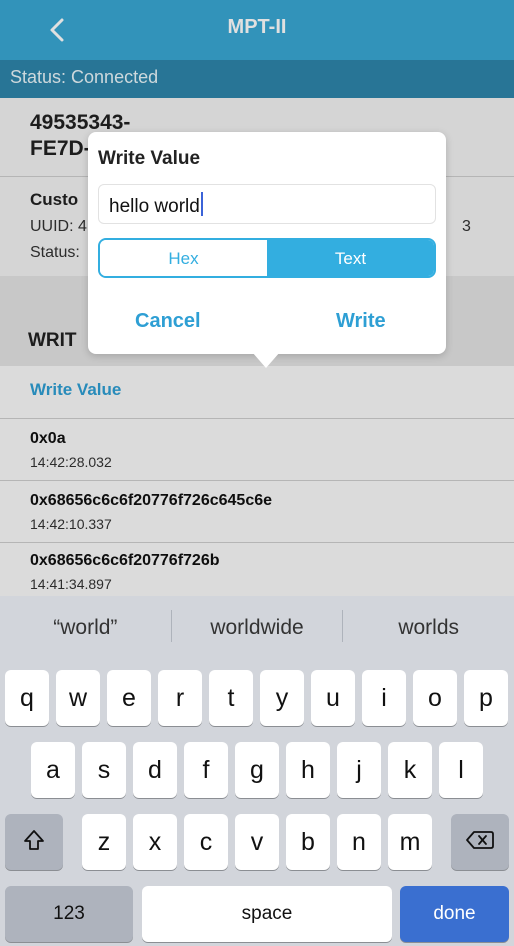  What do you see at coordinates (149, 158) in the screenshot?
I see `dialog-title: Write Value` at bounding box center [149, 158].